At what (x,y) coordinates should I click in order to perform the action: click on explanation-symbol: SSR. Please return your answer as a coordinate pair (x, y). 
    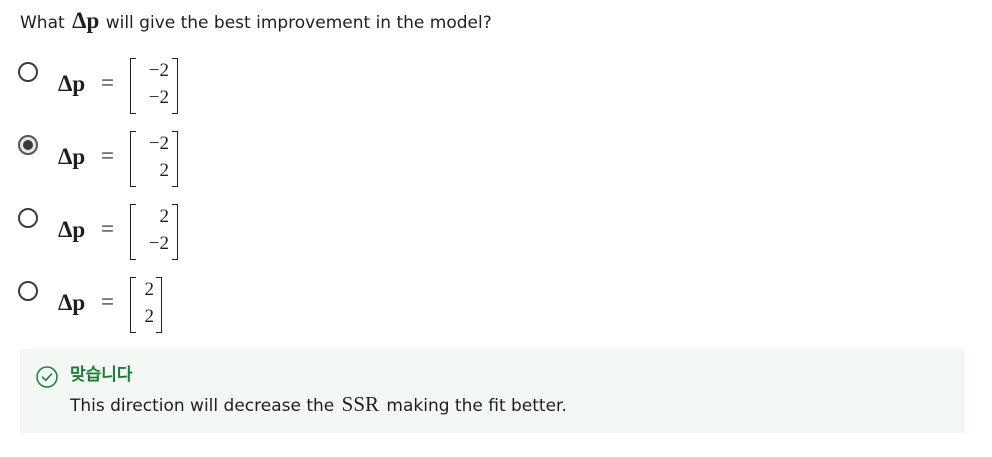
    Looking at the image, I should click on (360, 404).